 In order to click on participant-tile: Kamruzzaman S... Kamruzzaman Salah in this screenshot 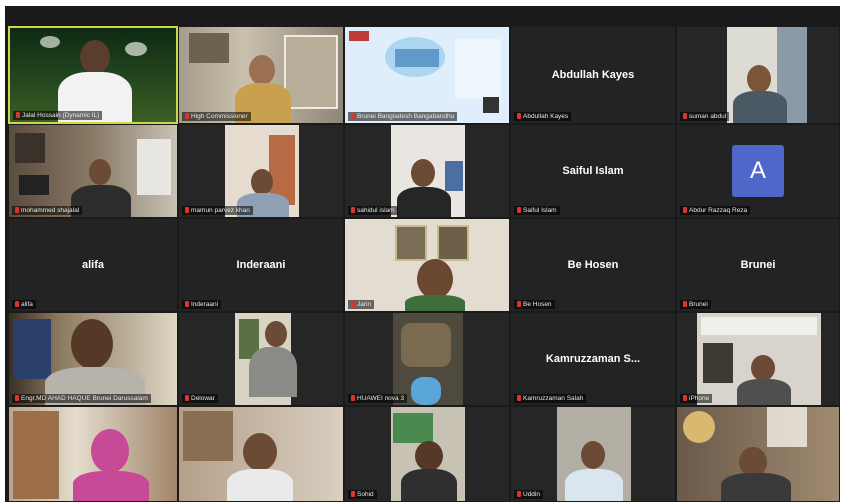, I will do `click(593, 359)`.